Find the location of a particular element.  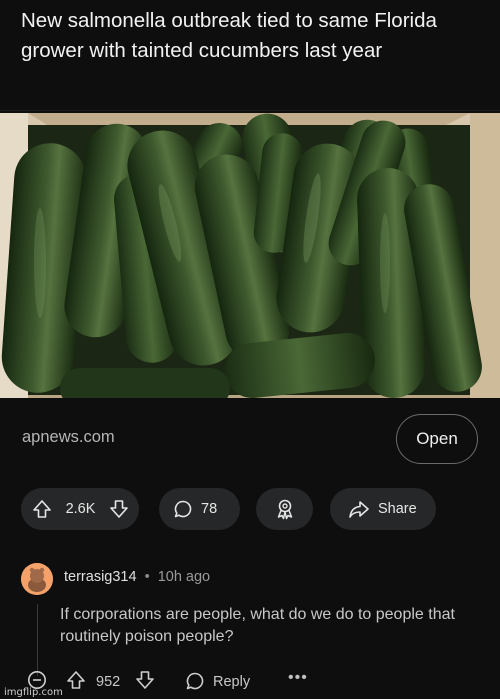

upvote-icon is located at coordinates (42, 509).